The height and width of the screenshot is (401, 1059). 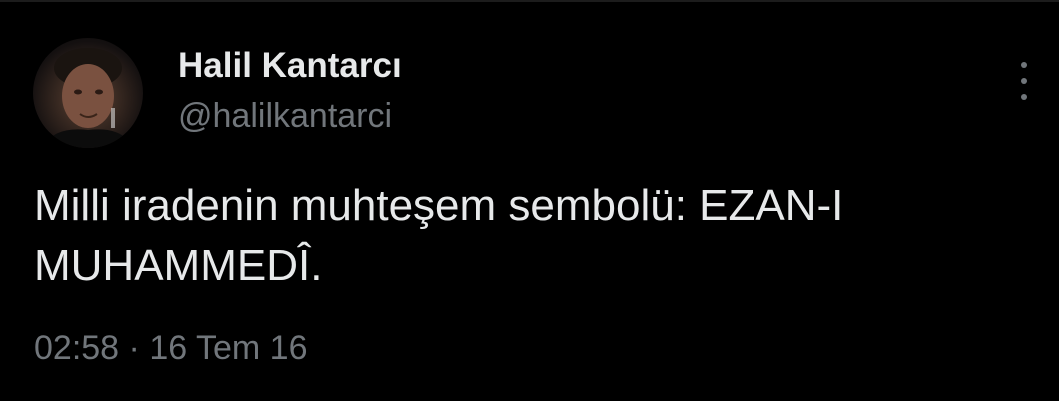 I want to click on more-options-button, so click(x=1024, y=81).